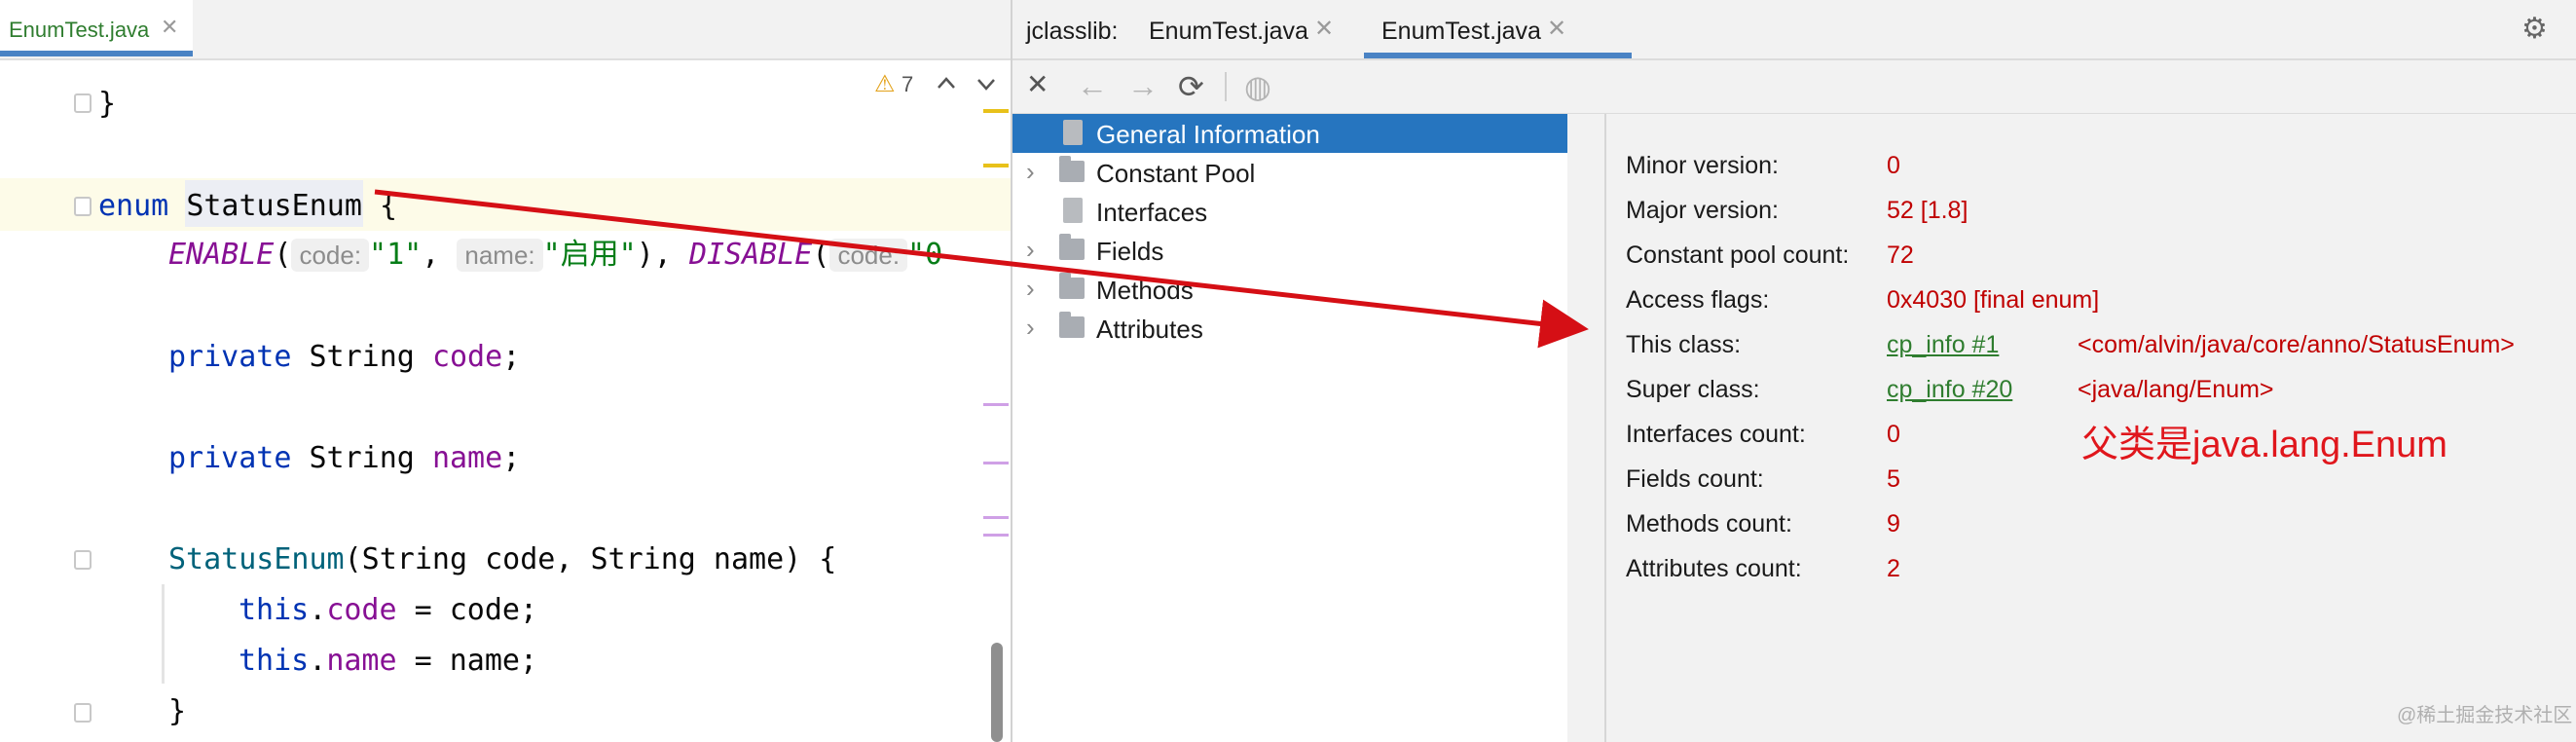  I want to click on fields-count-value: 5, so click(1893, 479).